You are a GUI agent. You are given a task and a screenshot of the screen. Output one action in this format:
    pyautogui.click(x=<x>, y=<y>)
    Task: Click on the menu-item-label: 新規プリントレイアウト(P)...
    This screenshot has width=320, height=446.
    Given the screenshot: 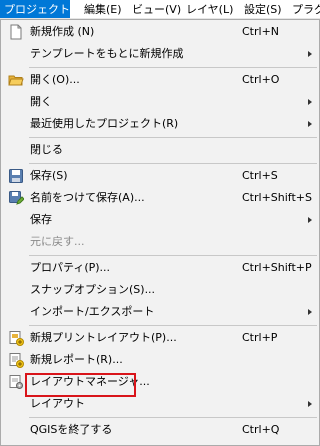 What is the action you would take?
    pyautogui.click(x=103, y=337)
    